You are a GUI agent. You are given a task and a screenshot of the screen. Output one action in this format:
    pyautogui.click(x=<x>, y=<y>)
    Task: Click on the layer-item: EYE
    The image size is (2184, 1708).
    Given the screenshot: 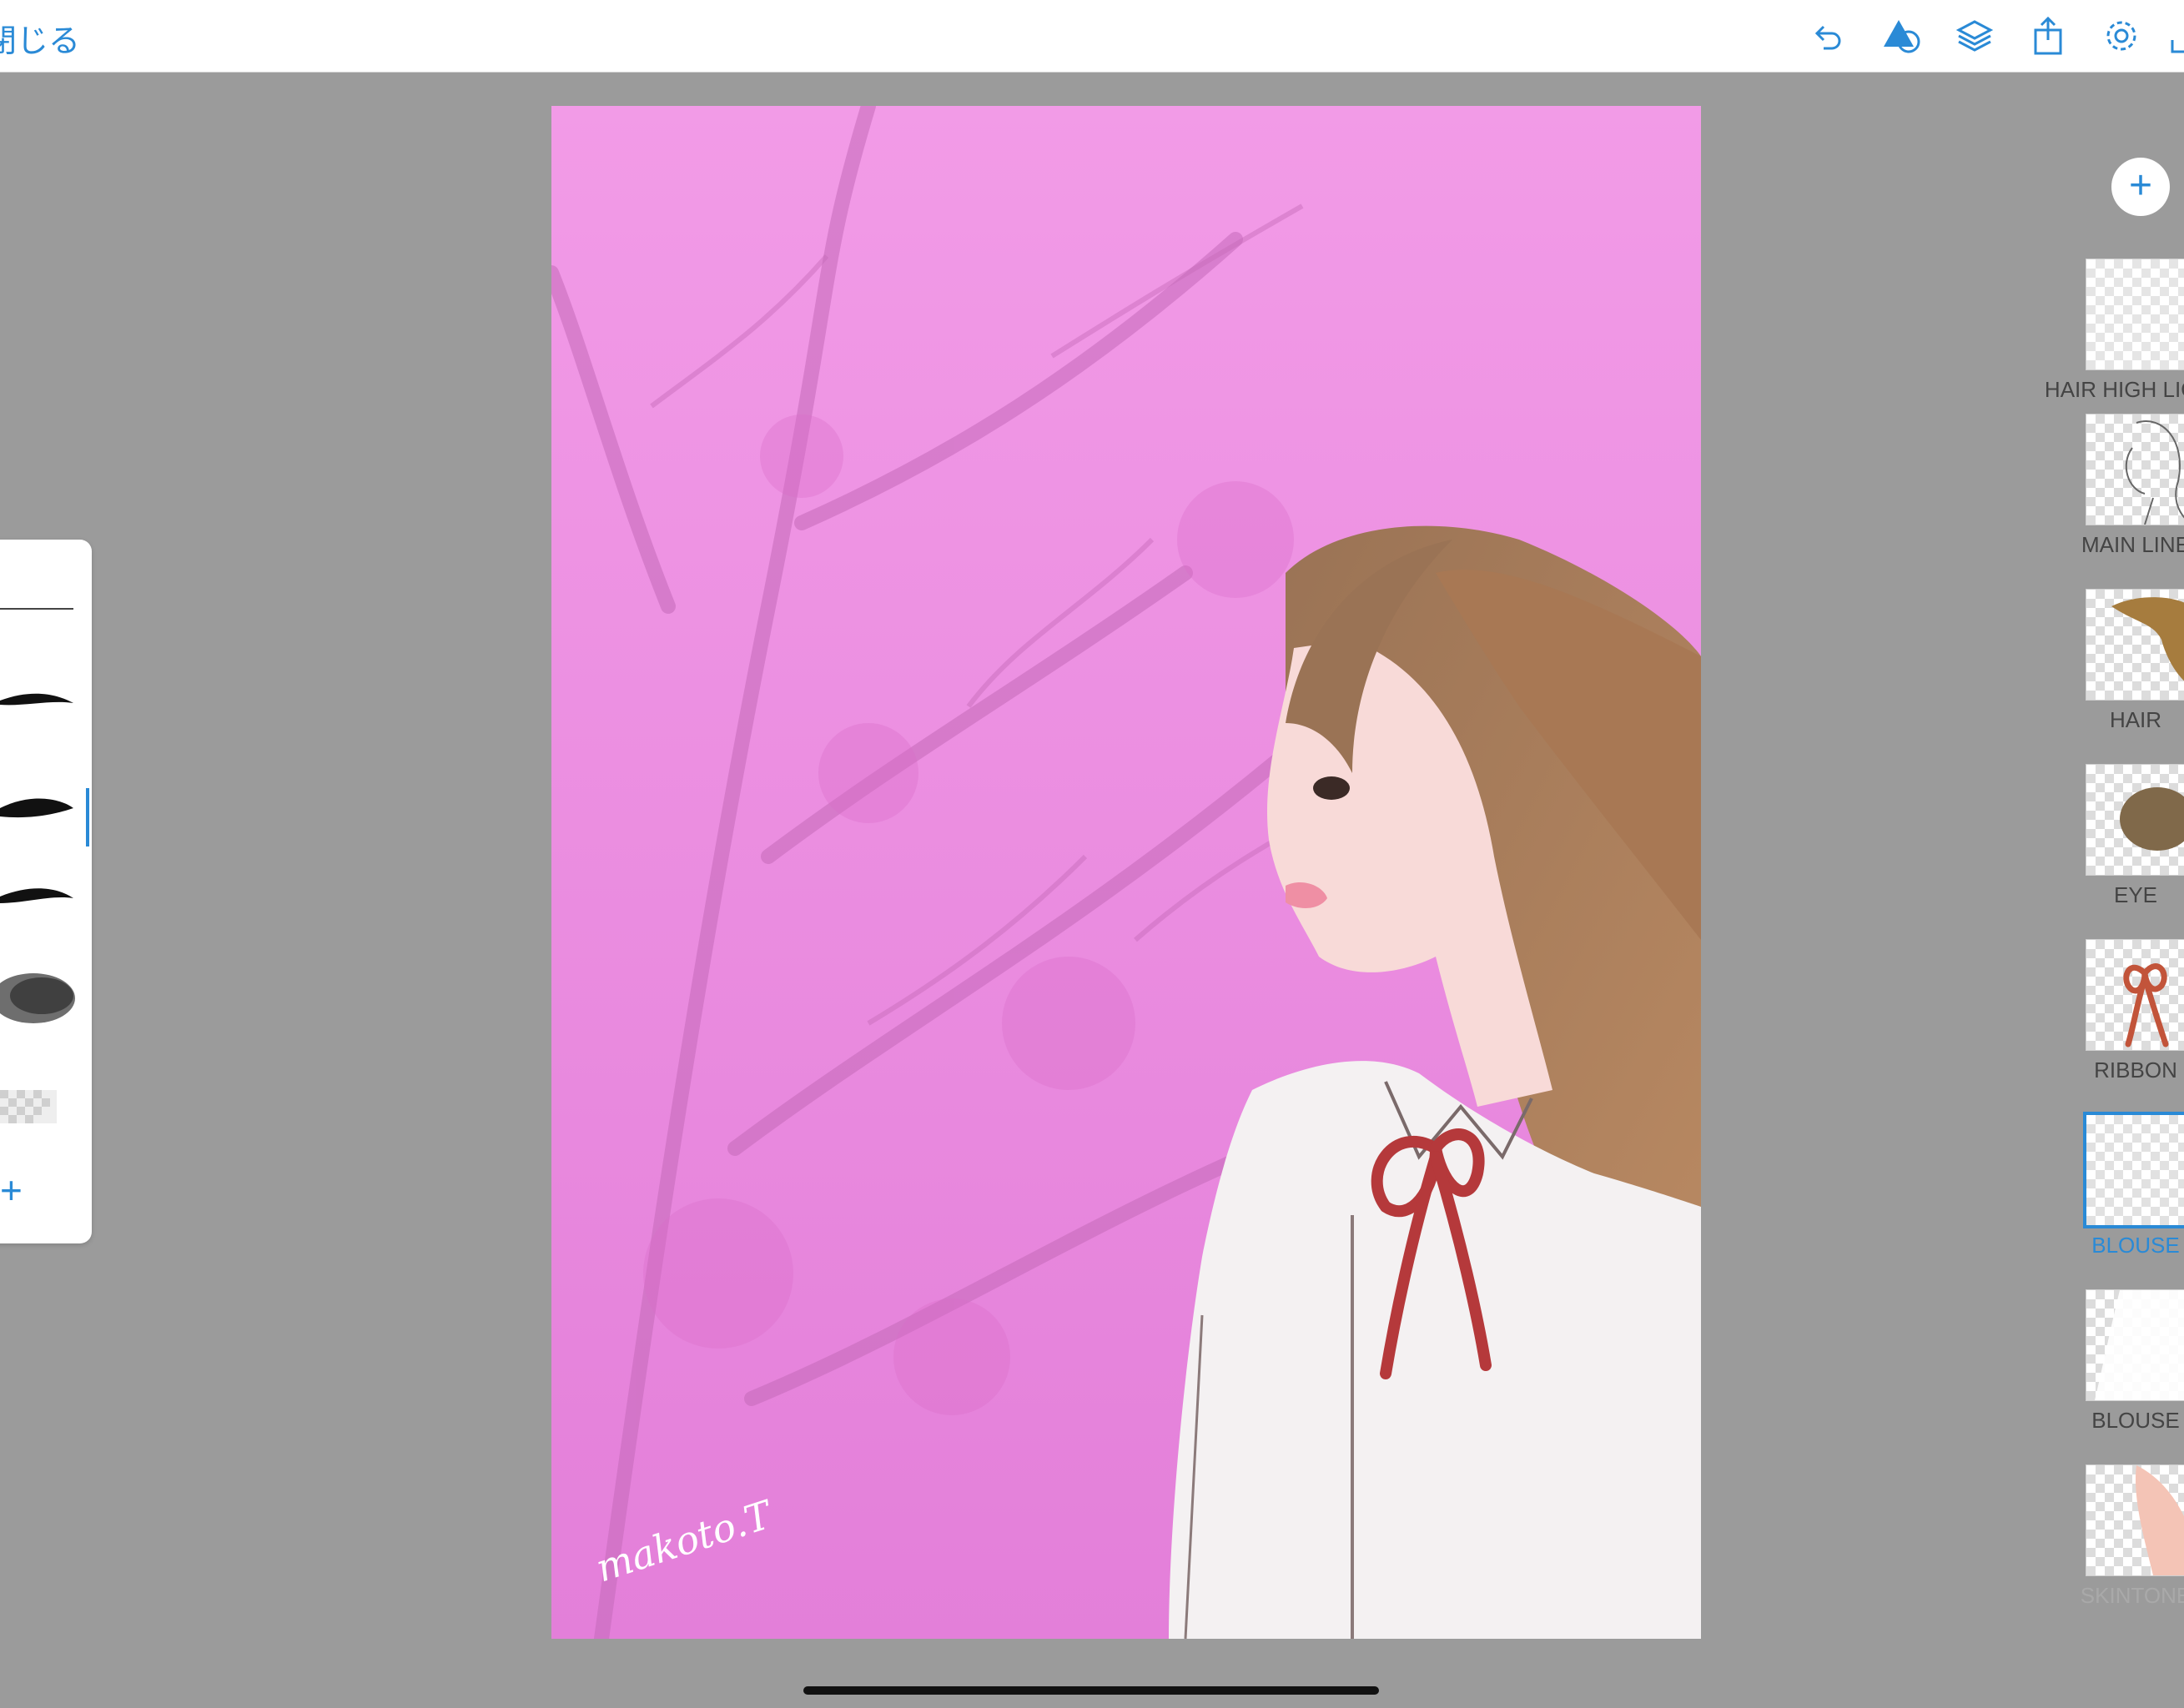 What is the action you would take?
    pyautogui.click(x=2118, y=847)
    